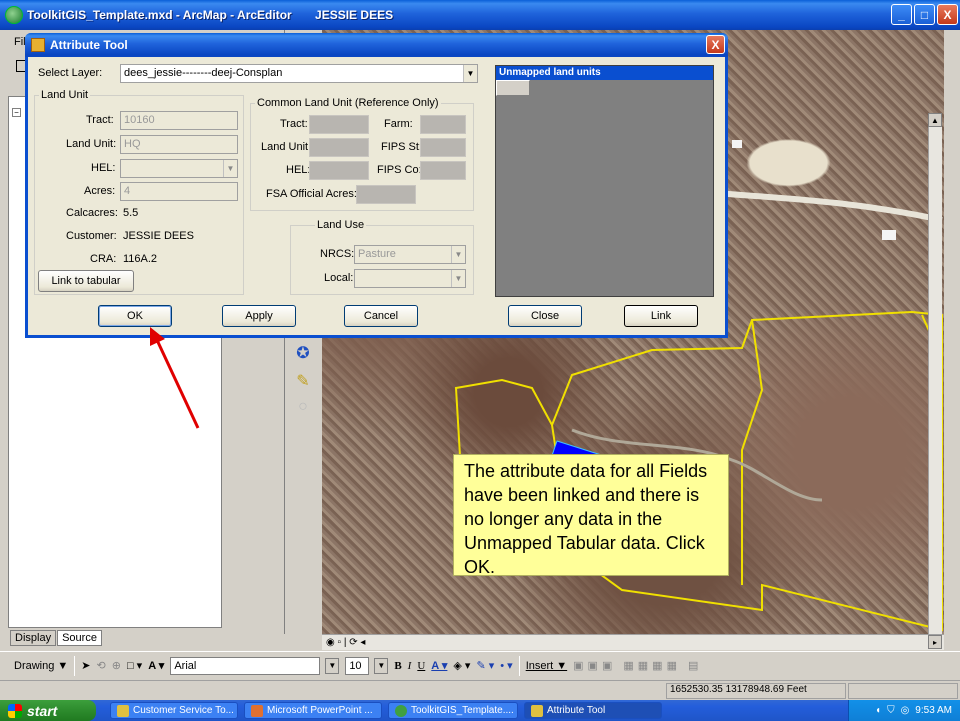  I want to click on close-button: X, so click(947, 14).